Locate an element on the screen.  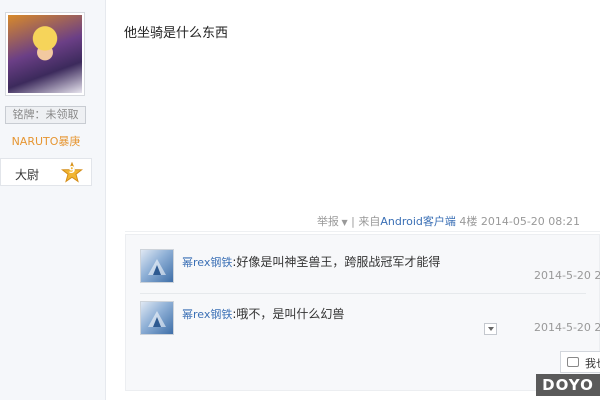
comment-text: 幂rex钢铁:好像是叫神圣兽王，跨服战冠军才能得 is located at coordinates (311, 261).